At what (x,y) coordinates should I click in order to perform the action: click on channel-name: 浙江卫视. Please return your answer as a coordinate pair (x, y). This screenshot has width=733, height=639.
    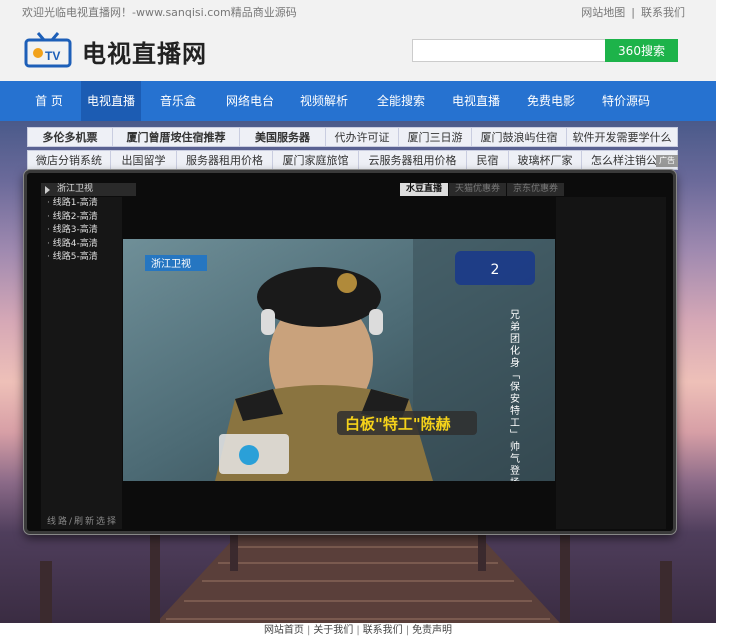
    Looking at the image, I should click on (75, 189).